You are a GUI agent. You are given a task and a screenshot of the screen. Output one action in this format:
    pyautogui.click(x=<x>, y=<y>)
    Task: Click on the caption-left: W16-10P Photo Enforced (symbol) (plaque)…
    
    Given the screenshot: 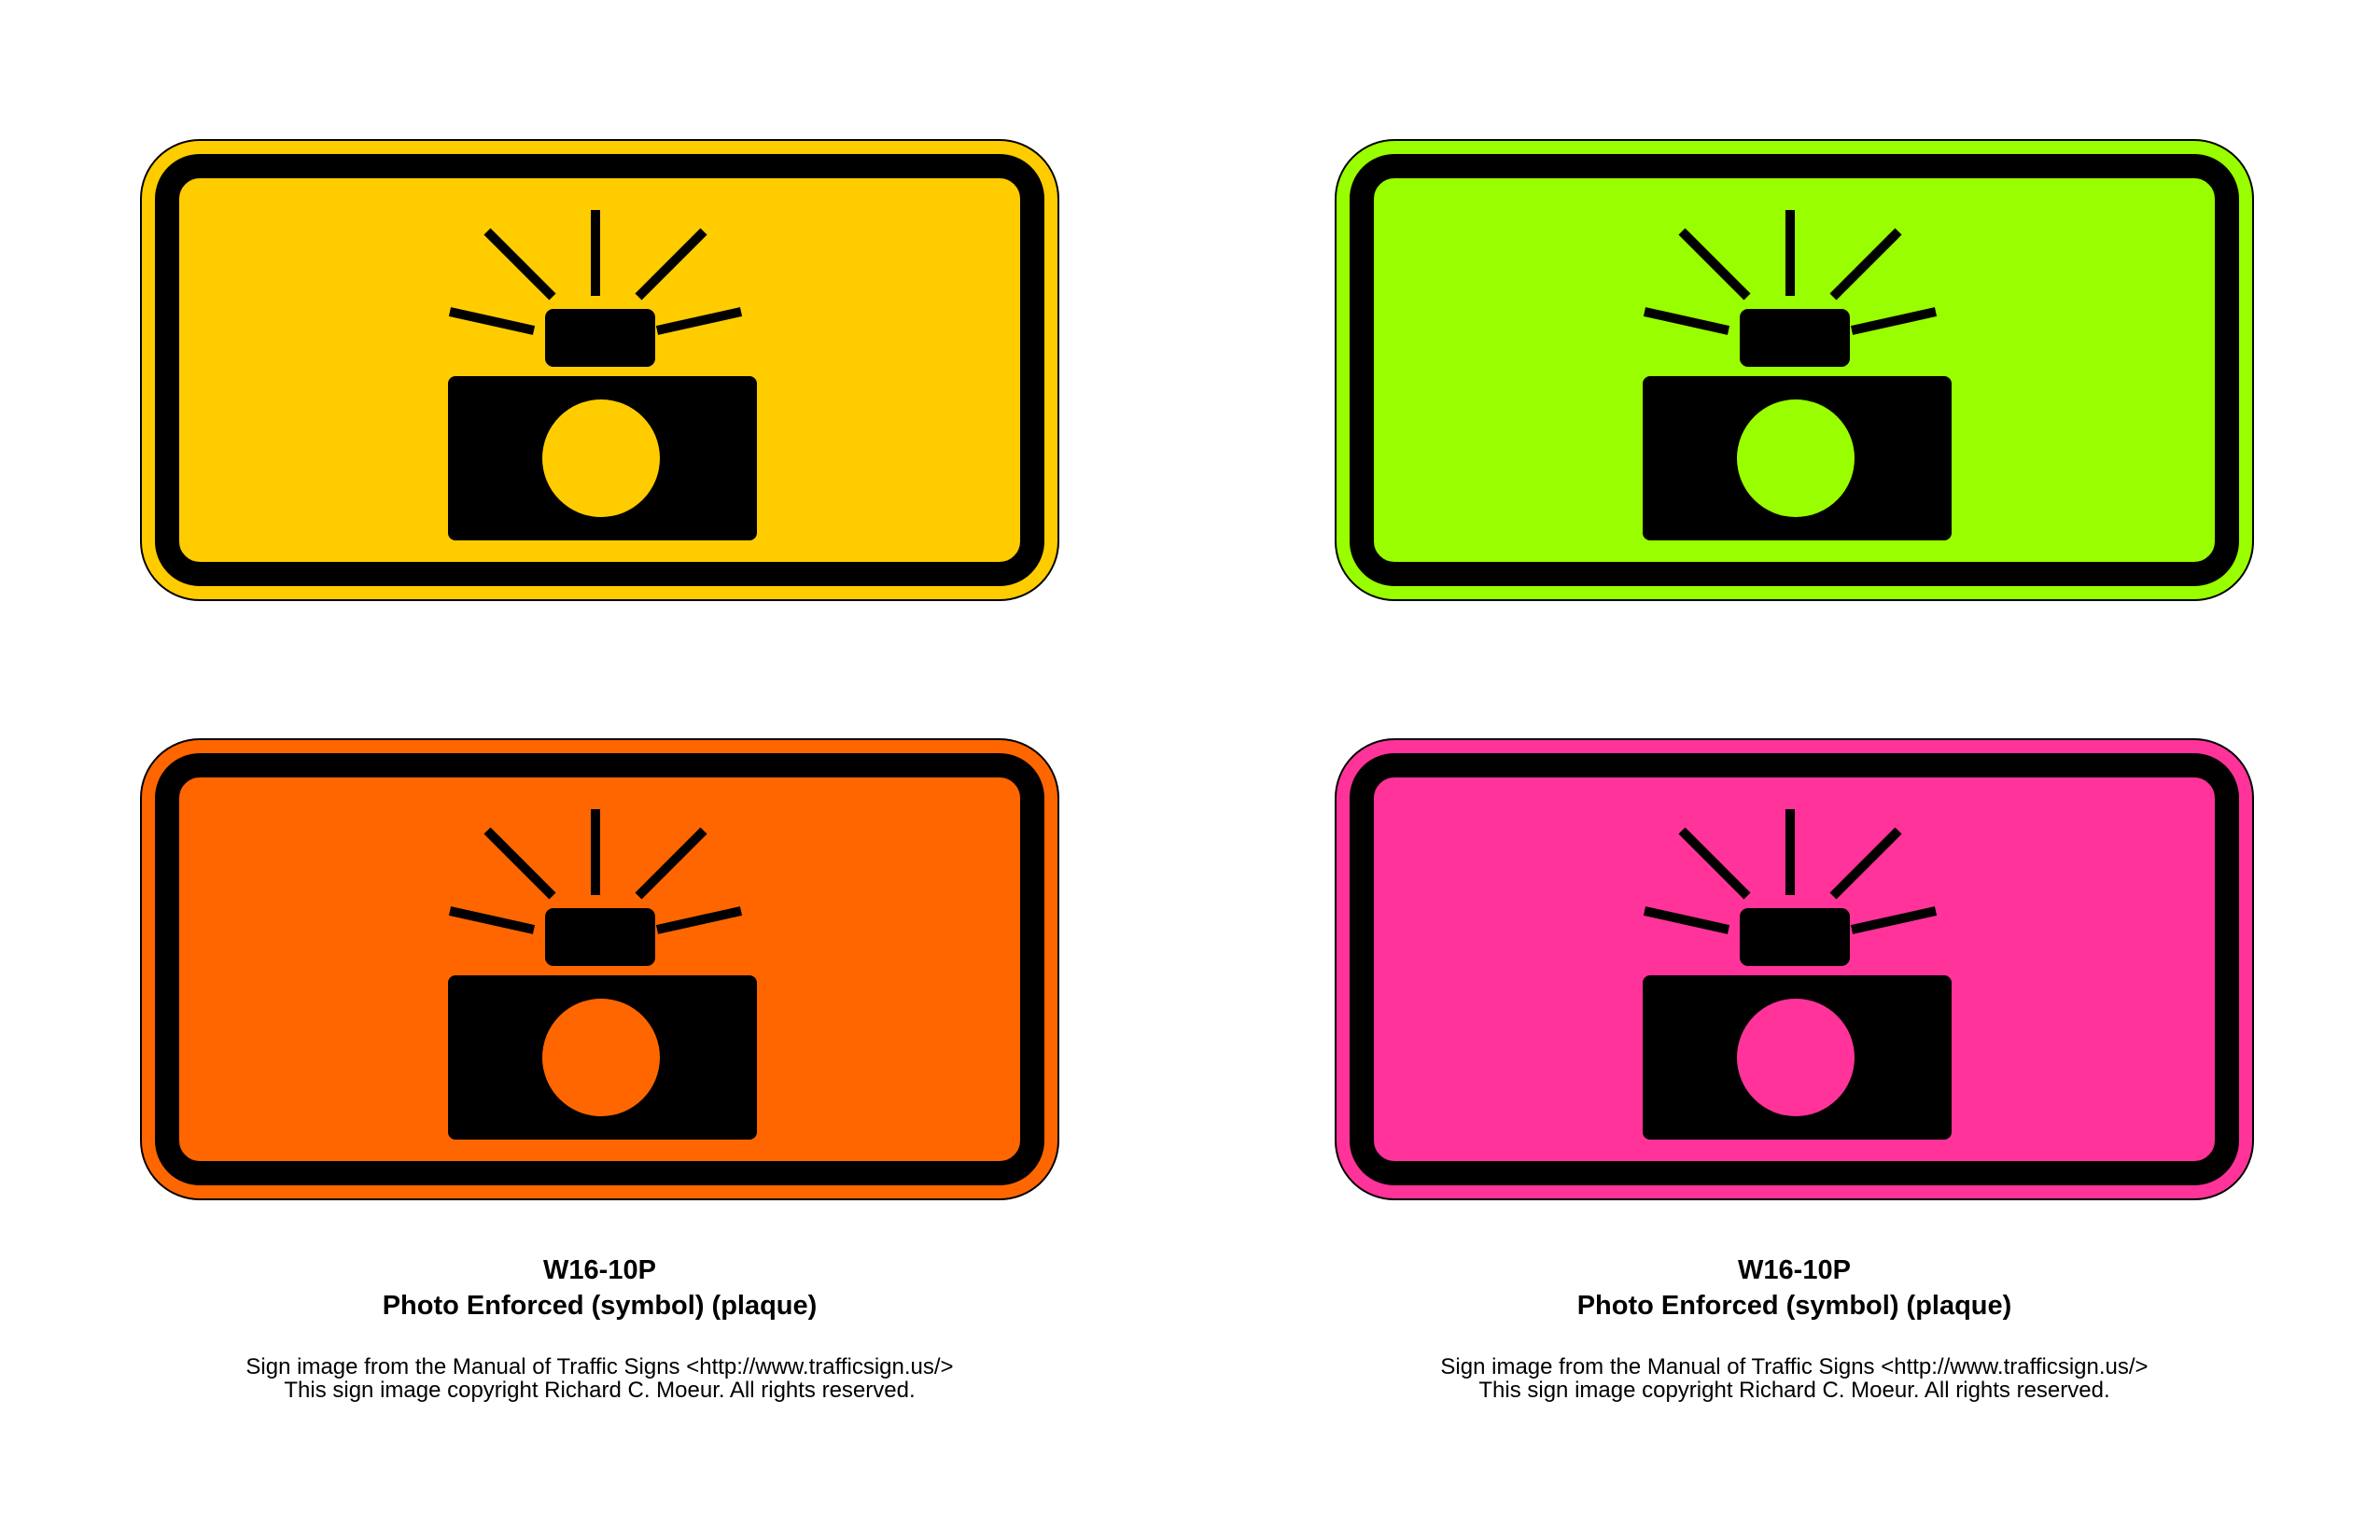 What is the action you would take?
    pyautogui.click(x=599, y=1327)
    